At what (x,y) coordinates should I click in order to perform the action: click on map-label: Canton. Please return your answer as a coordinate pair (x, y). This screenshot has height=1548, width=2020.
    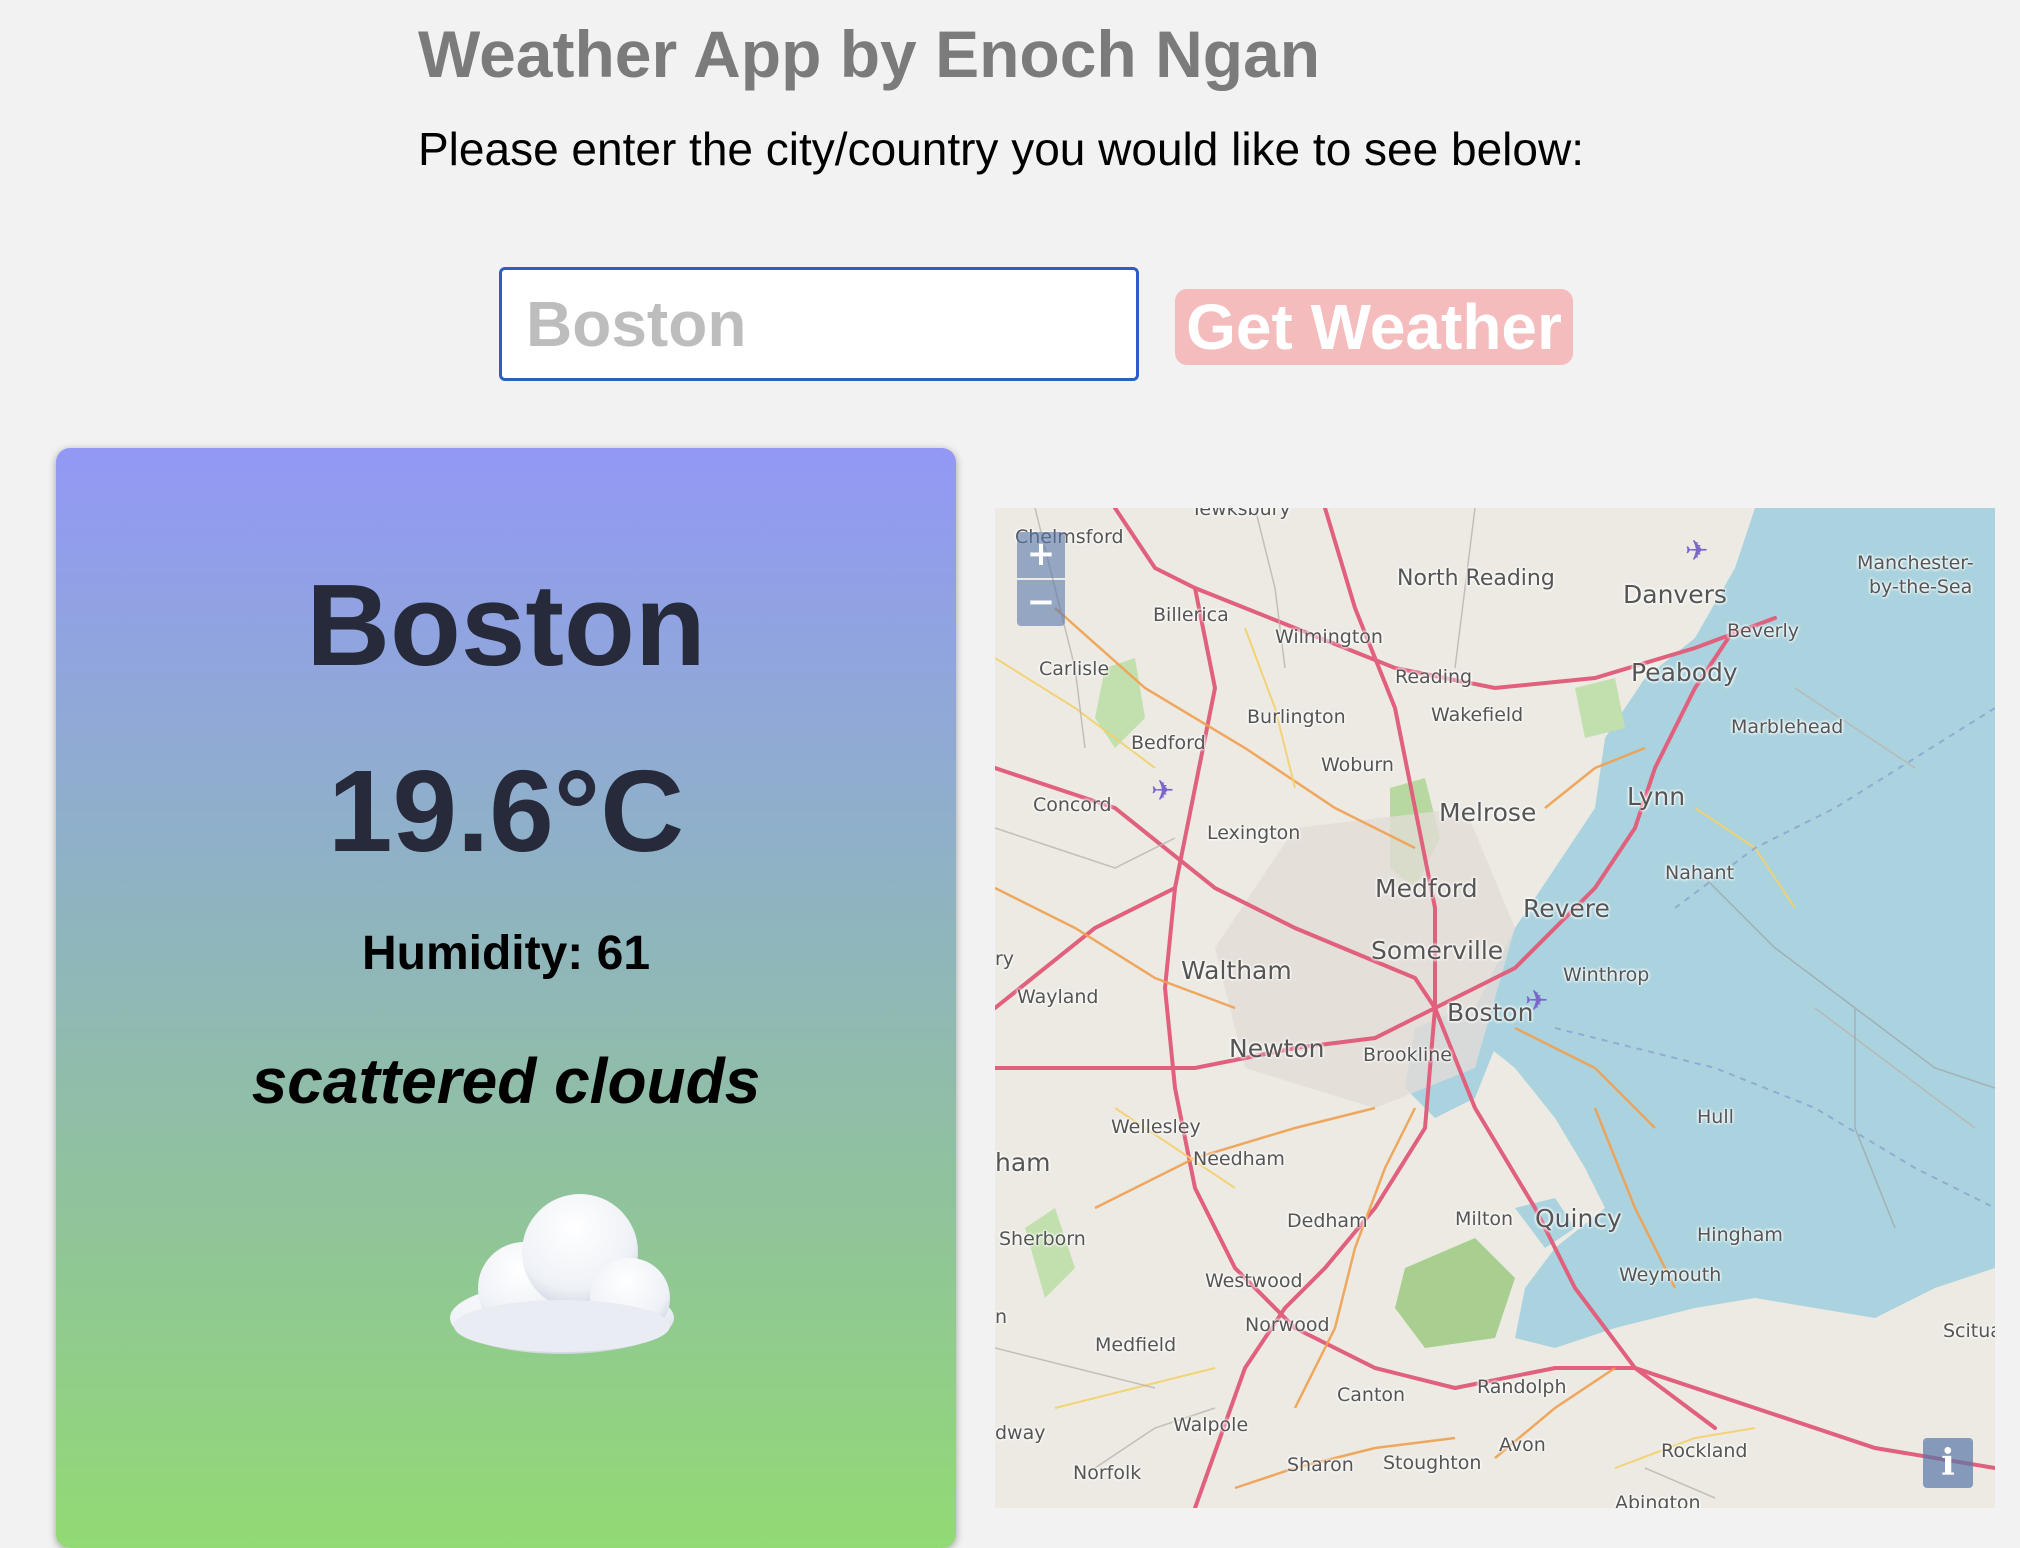
    Looking at the image, I should click on (1371, 1395).